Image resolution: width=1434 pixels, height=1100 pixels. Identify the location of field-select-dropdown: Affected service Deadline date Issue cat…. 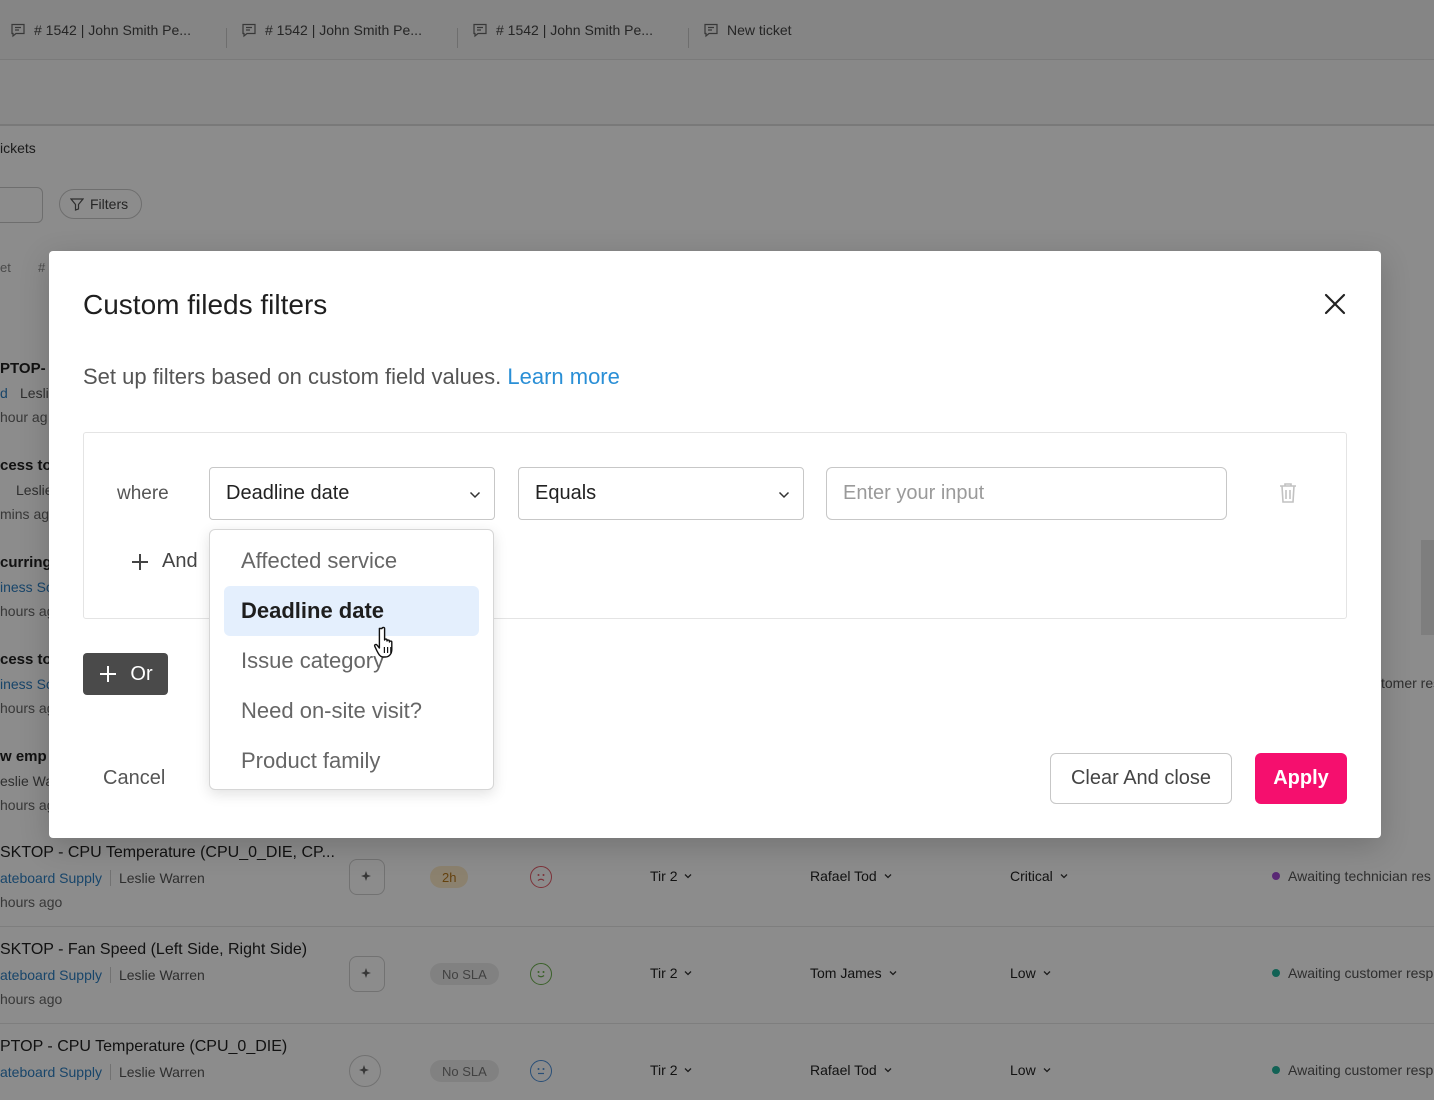
(351, 659).